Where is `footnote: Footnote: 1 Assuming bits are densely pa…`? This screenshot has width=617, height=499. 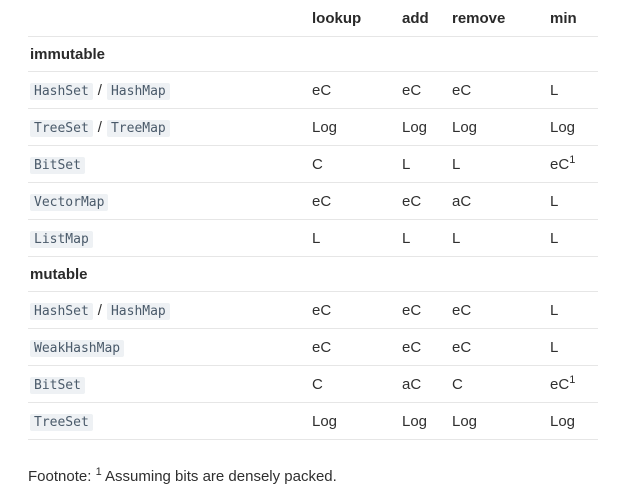
footnote: Footnote: 1 Assuming bits are densely pa… is located at coordinates (182, 476).